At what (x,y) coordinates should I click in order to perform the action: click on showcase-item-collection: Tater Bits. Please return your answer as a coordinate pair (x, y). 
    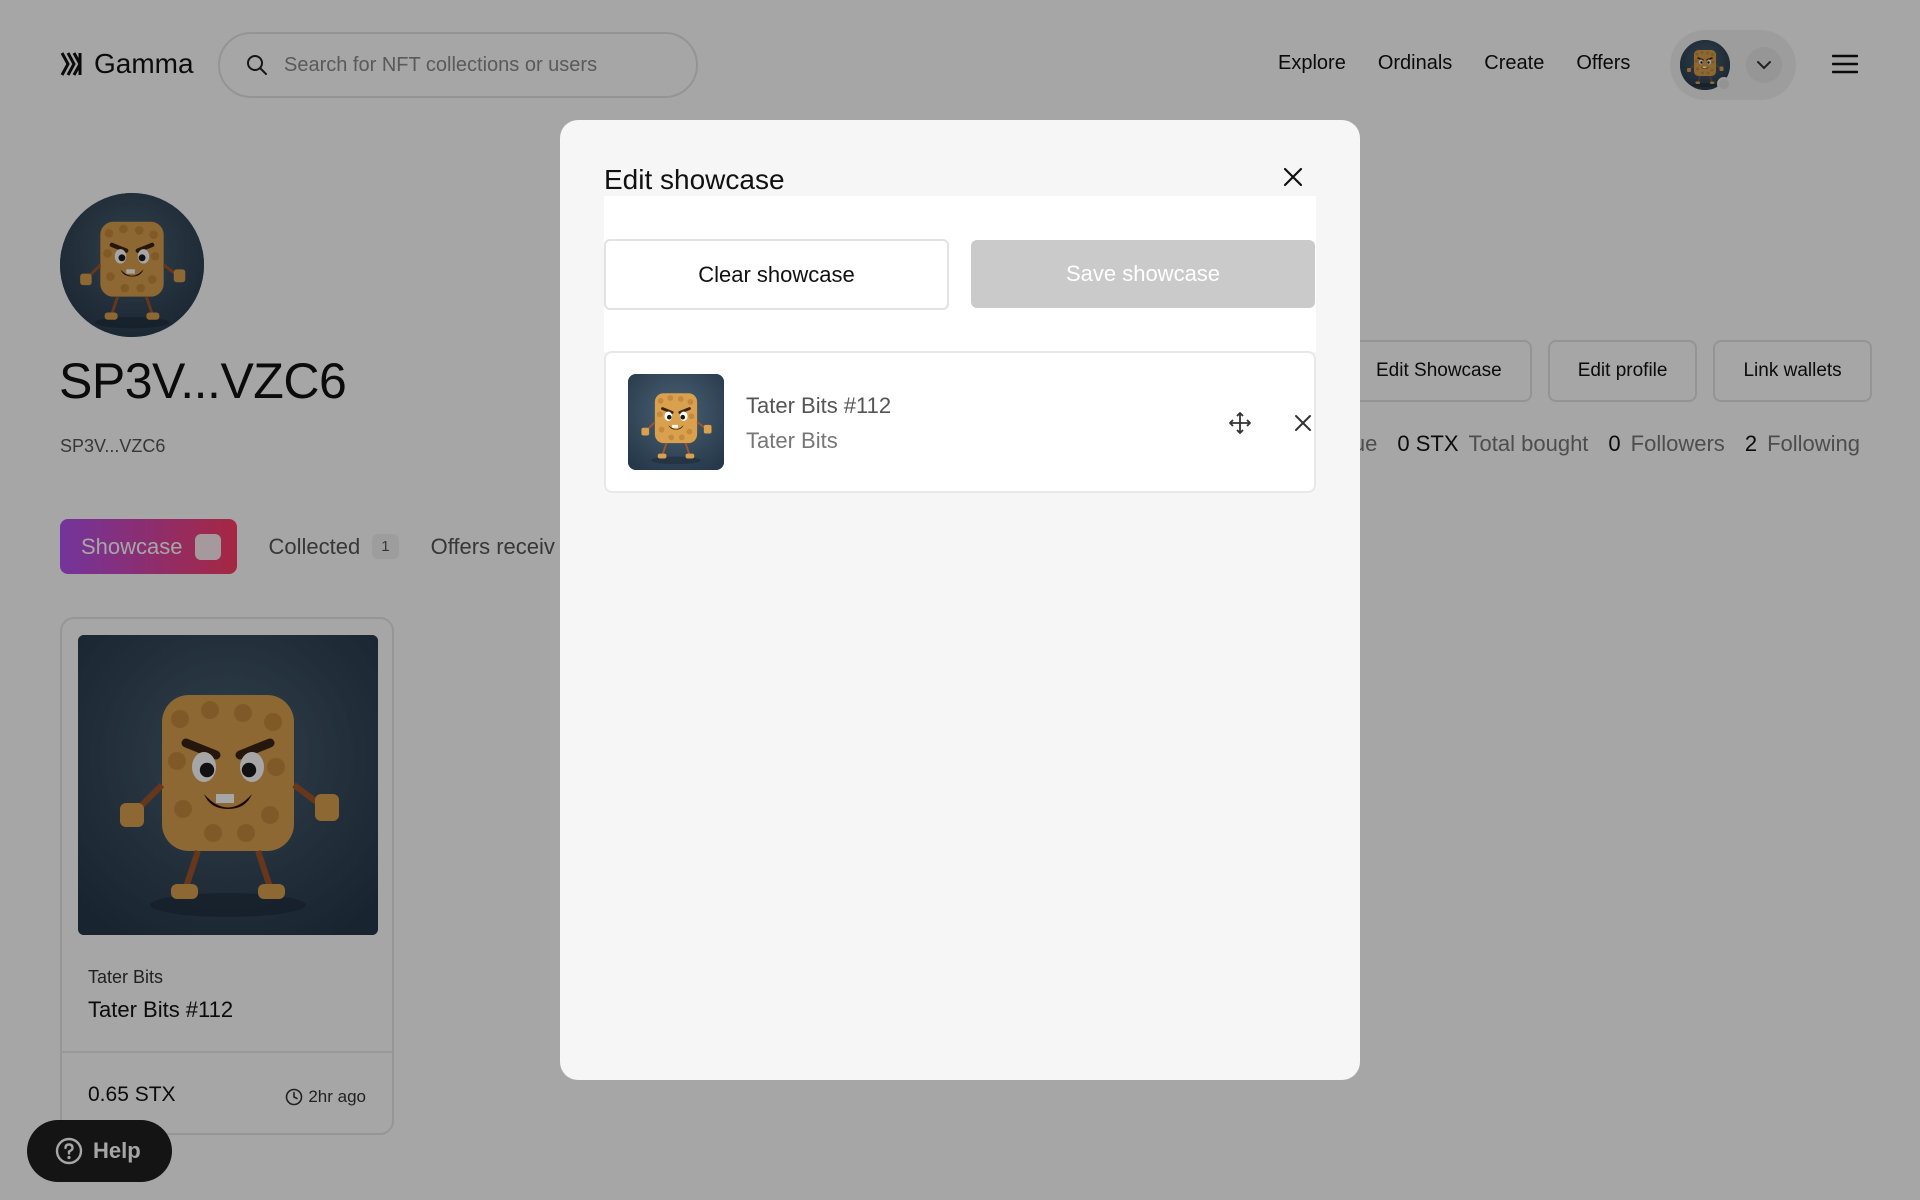
    Looking at the image, I should click on (792, 440).